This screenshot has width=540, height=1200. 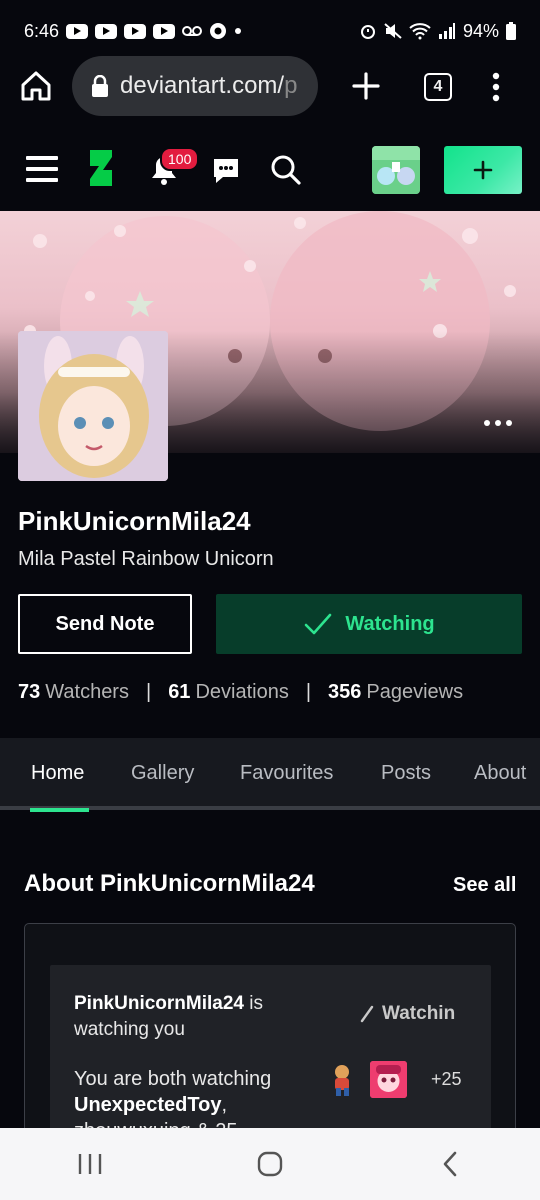 I want to click on profile-tabs: Home Gallery Favourites Posts About, so click(x=270, y=775).